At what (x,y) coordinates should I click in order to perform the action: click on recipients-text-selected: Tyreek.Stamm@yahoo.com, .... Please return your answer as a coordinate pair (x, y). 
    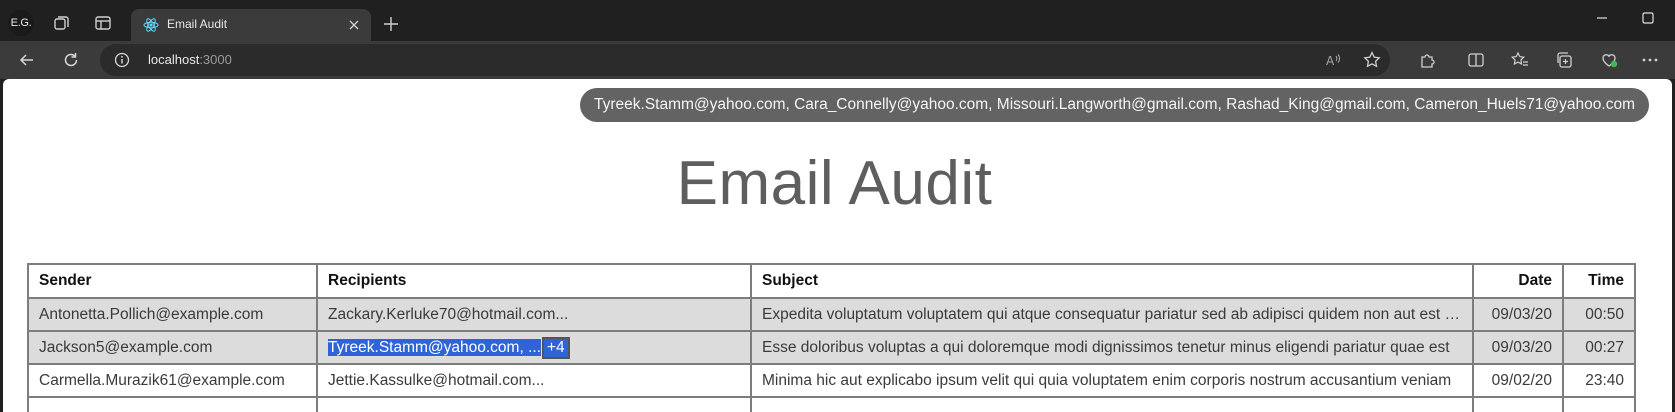
    Looking at the image, I should click on (434, 347).